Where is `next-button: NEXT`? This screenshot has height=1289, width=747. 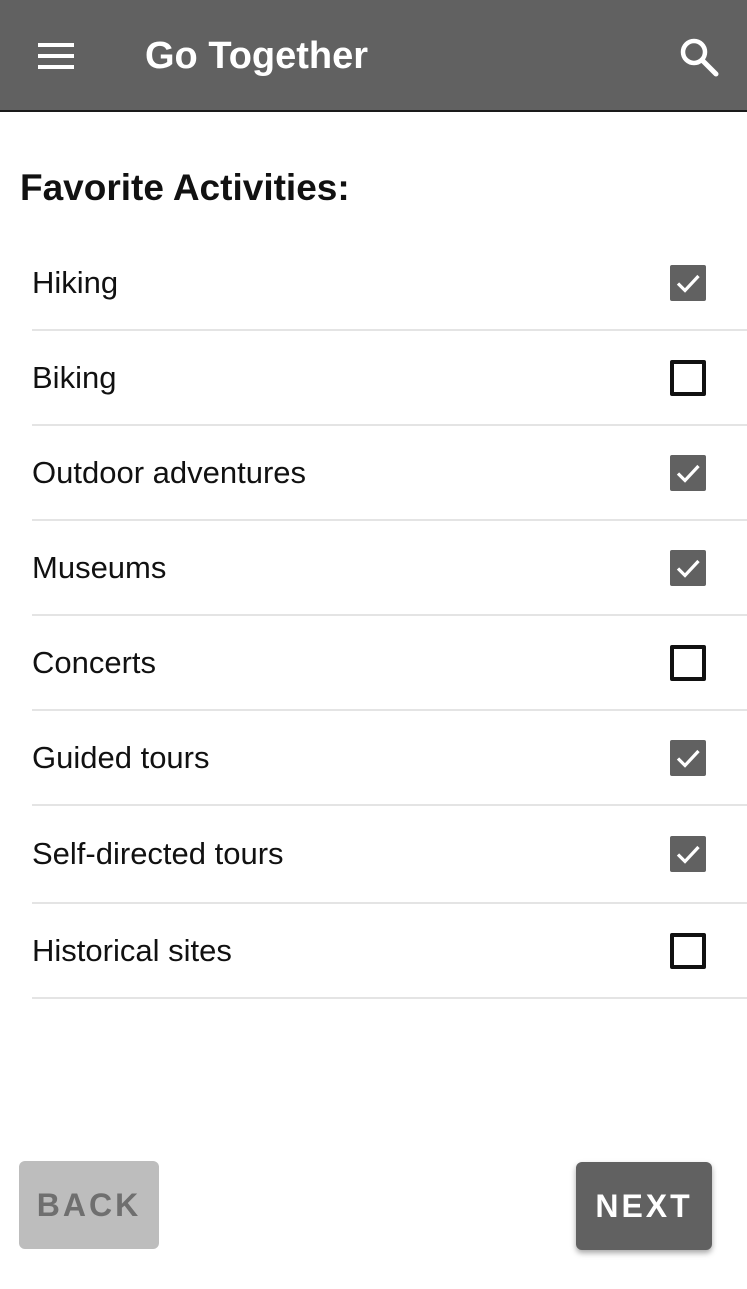 next-button: NEXT is located at coordinates (644, 1206).